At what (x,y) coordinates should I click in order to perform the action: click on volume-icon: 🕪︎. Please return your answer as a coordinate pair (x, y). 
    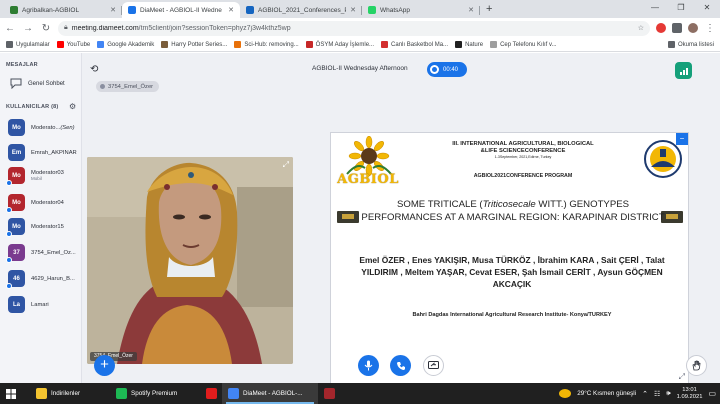
    Looking at the image, I should click on (668, 394).